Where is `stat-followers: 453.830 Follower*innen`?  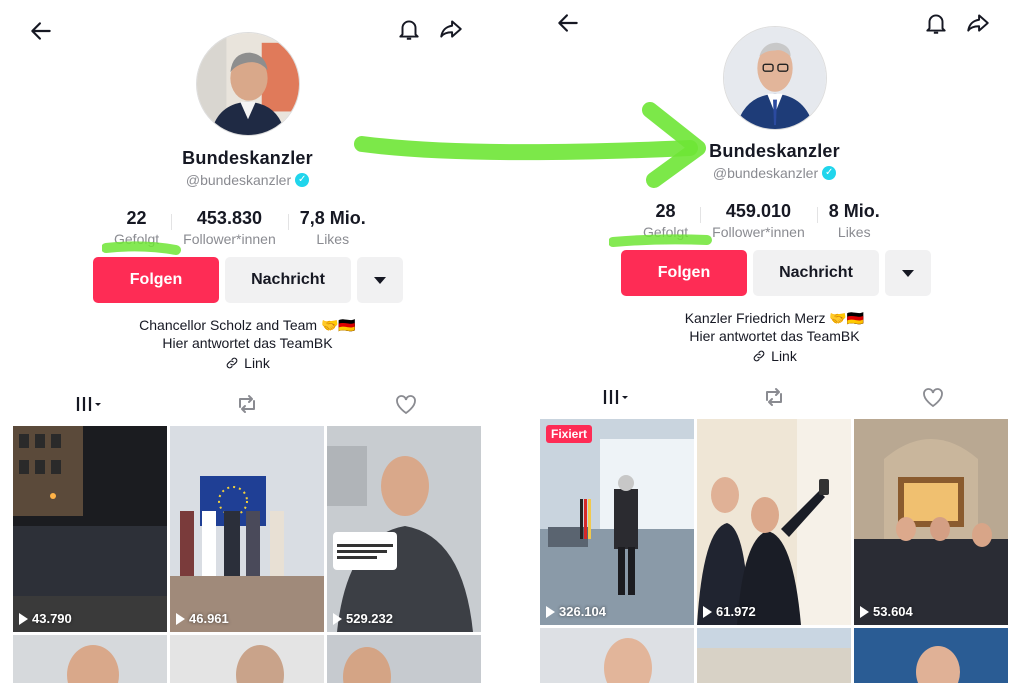 stat-followers: 453.830 Follower*innen is located at coordinates (229, 227).